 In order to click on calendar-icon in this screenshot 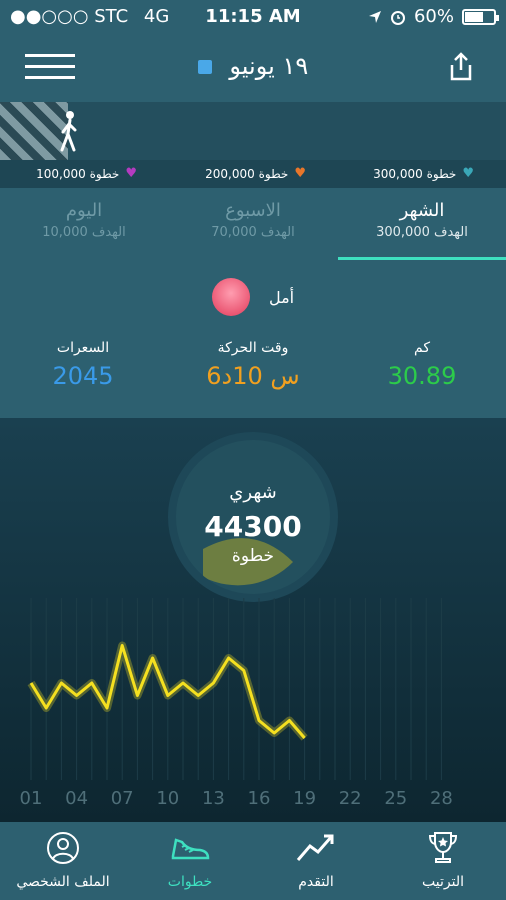, I will do `click(204, 67)`.